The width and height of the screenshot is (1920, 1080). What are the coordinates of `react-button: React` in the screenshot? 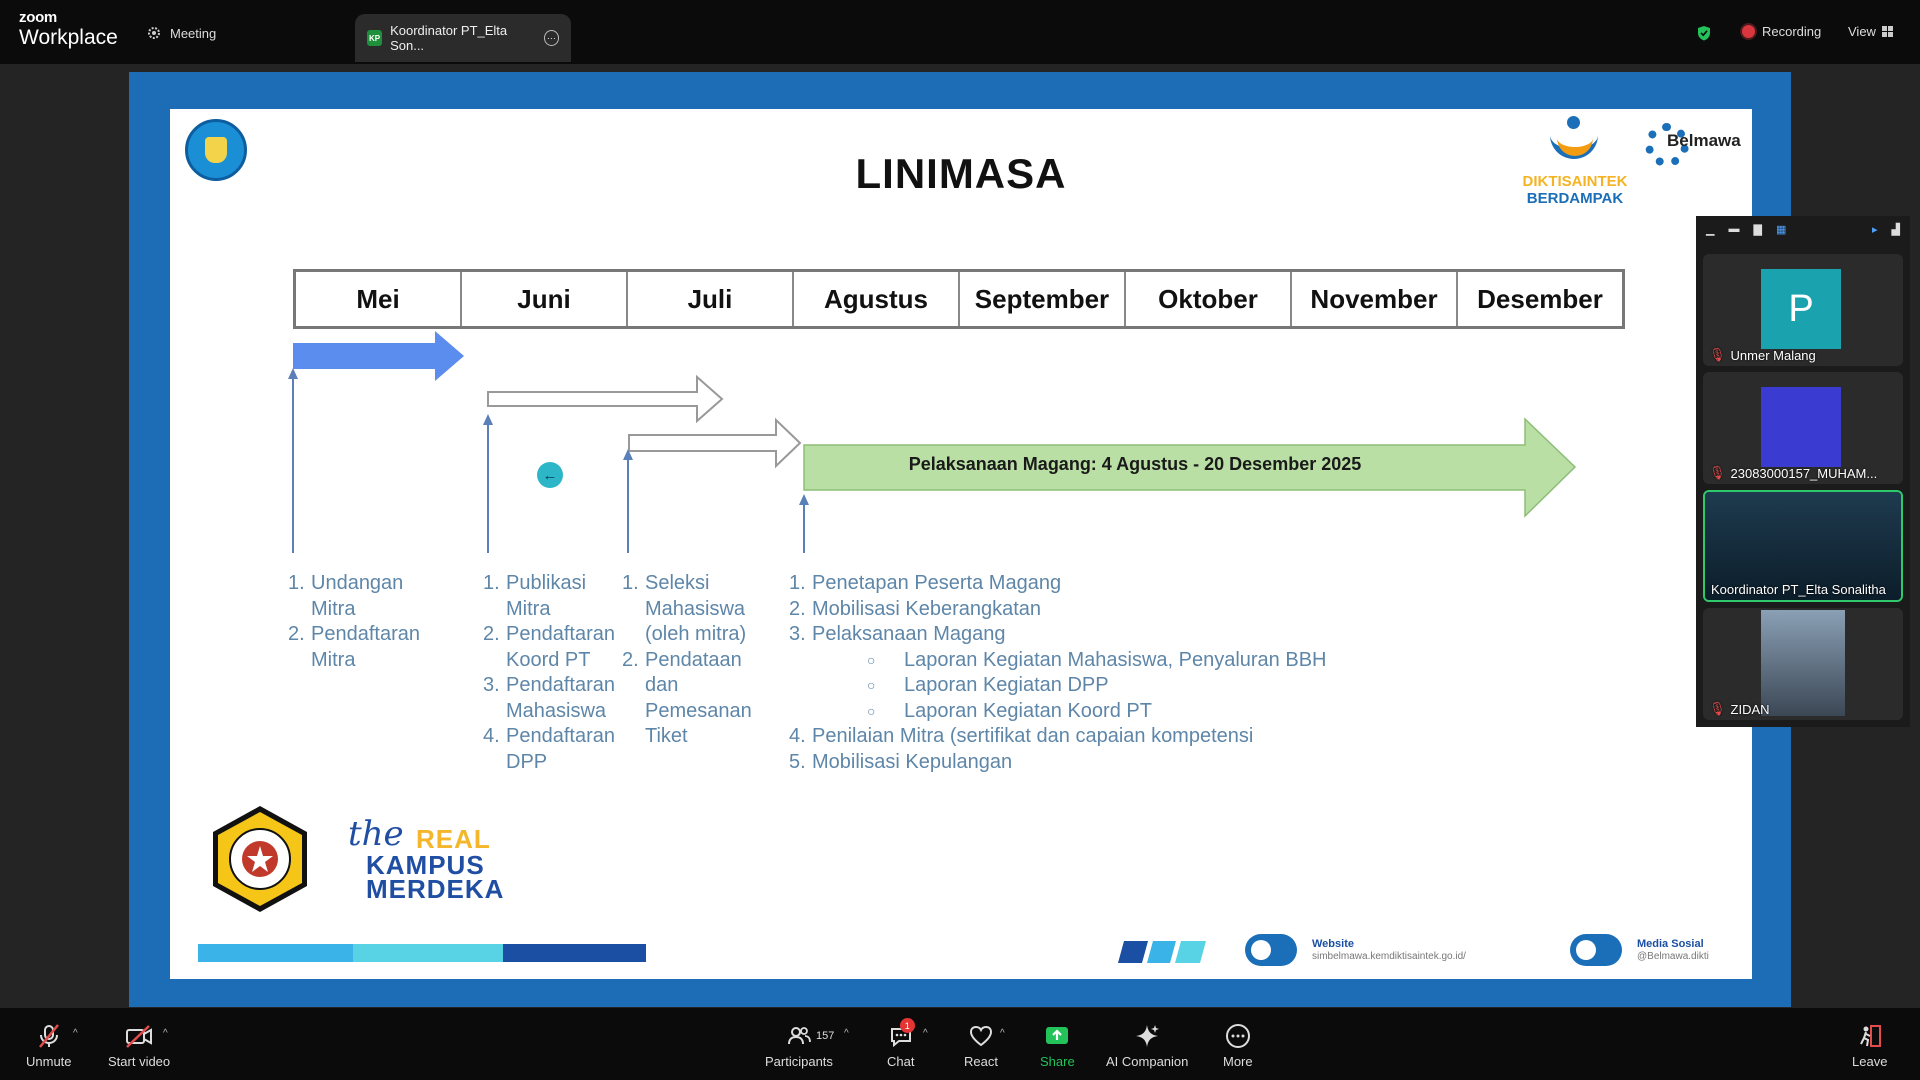 It's located at (981, 1045).